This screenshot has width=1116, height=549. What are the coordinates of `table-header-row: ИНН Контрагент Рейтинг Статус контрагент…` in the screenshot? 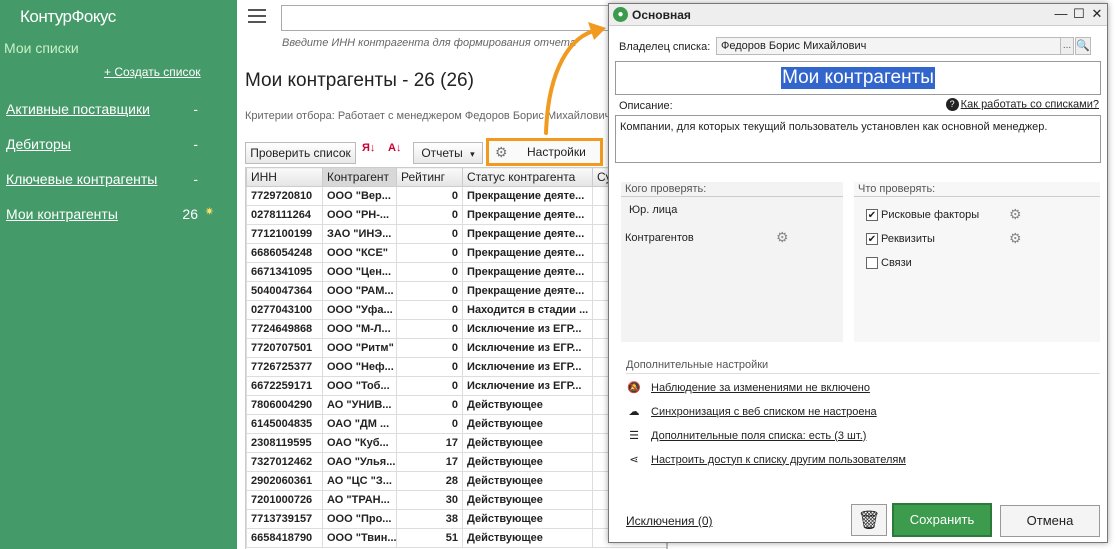 It's located at (456, 177).